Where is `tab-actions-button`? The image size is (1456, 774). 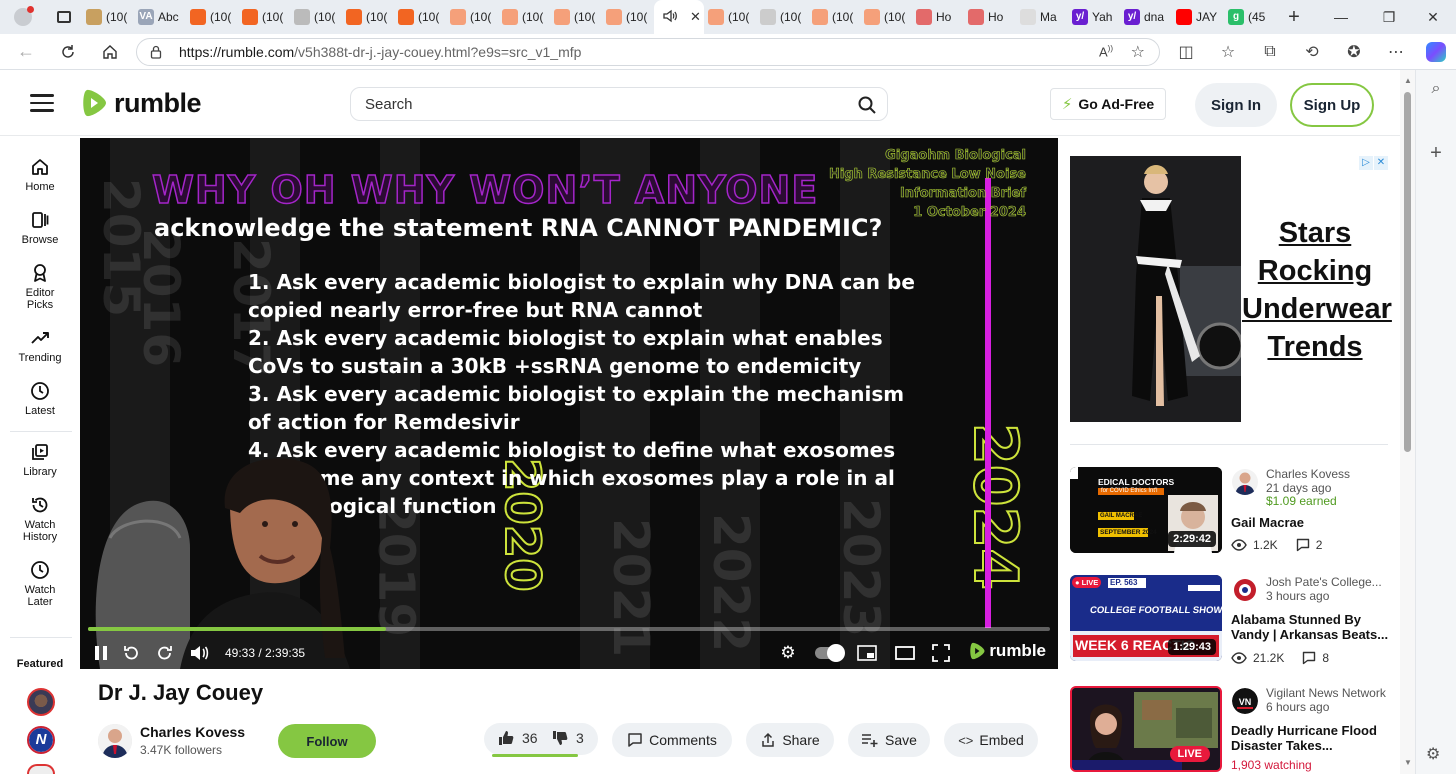 tab-actions-button is located at coordinates (64, 17).